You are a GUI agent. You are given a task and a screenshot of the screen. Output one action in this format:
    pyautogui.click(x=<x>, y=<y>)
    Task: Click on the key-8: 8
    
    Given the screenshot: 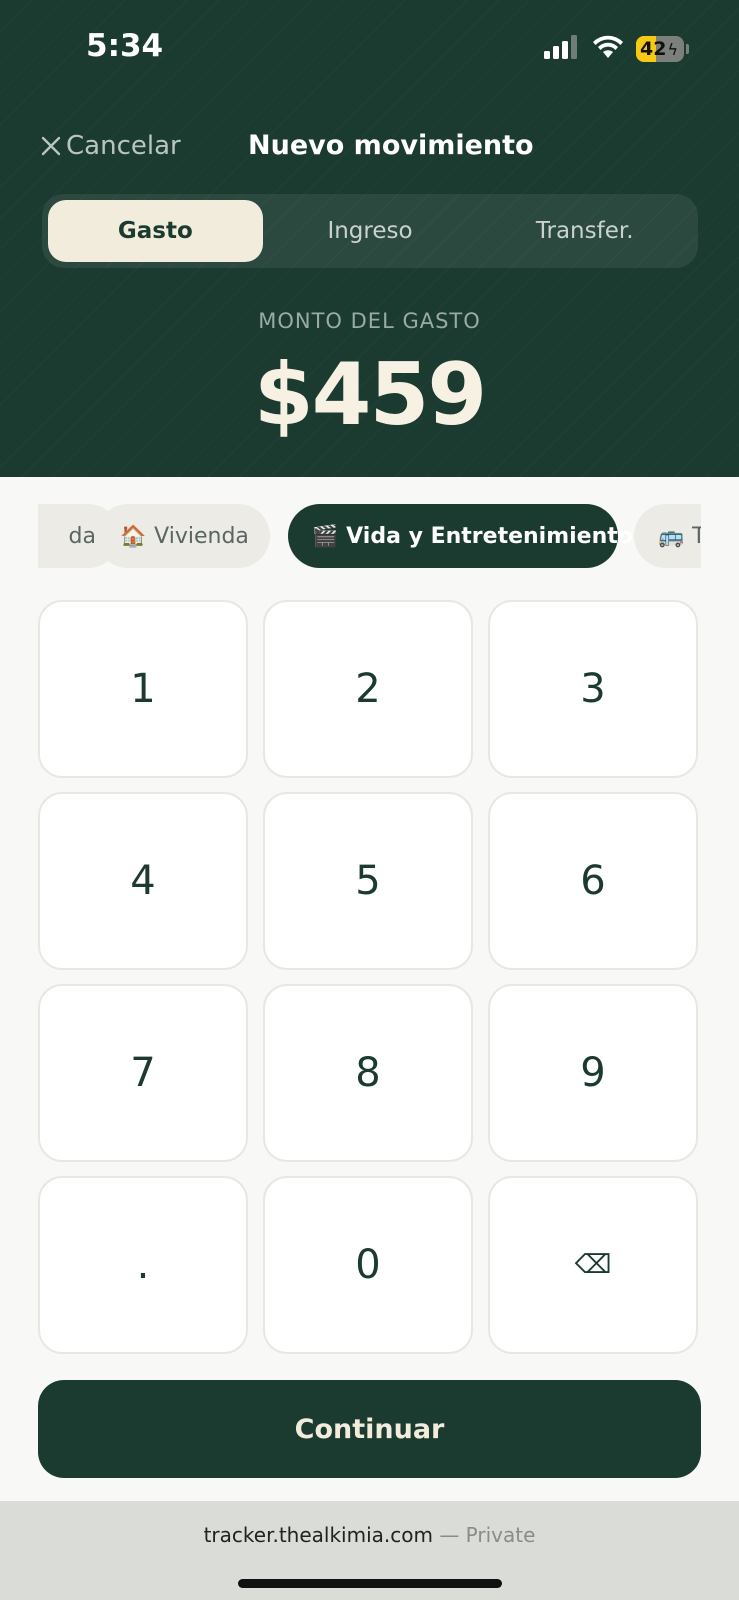 What is the action you would take?
    pyautogui.click(x=368, y=1073)
    